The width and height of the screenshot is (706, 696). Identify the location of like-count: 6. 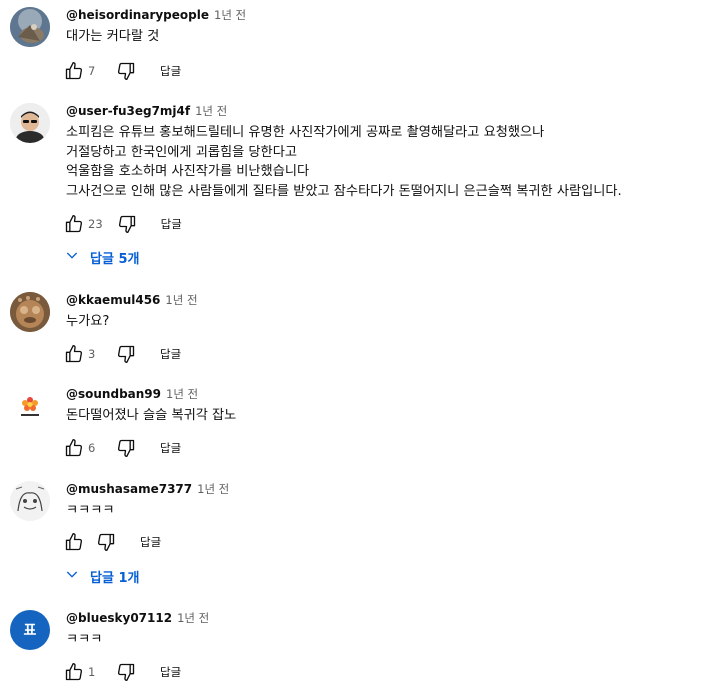
(92, 448).